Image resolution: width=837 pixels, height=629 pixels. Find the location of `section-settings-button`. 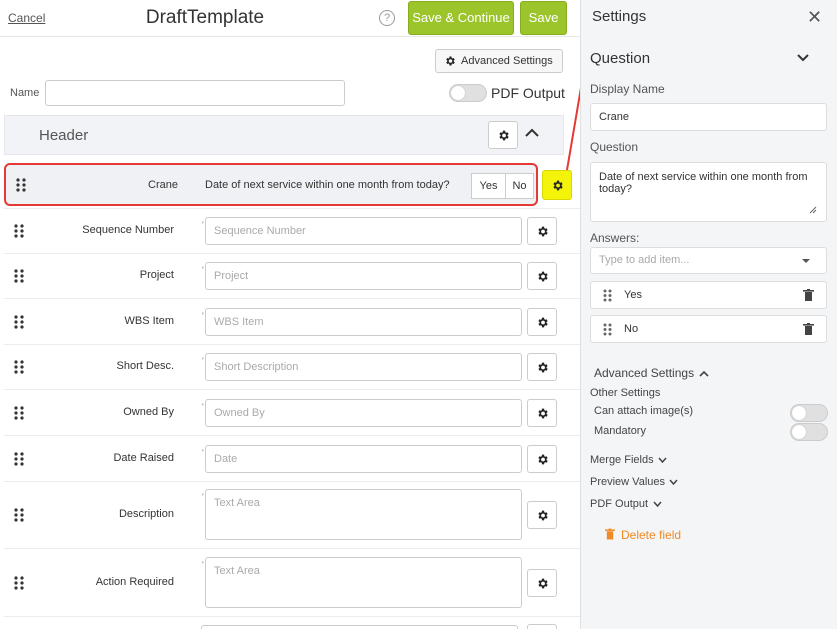

section-settings-button is located at coordinates (503, 135).